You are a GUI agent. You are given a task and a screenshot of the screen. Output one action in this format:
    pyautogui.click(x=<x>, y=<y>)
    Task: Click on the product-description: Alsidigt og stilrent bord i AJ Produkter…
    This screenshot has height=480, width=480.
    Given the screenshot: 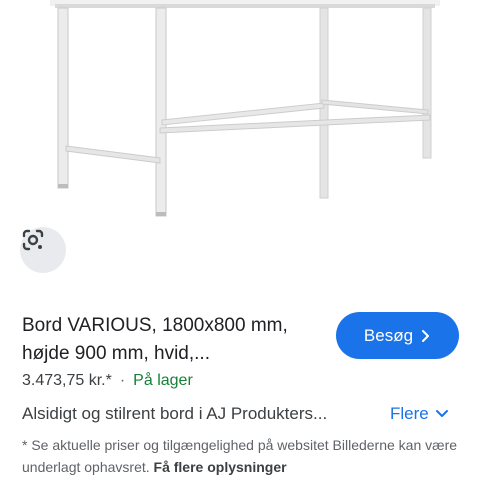 What is the action you would take?
    pyautogui.click(x=175, y=413)
    